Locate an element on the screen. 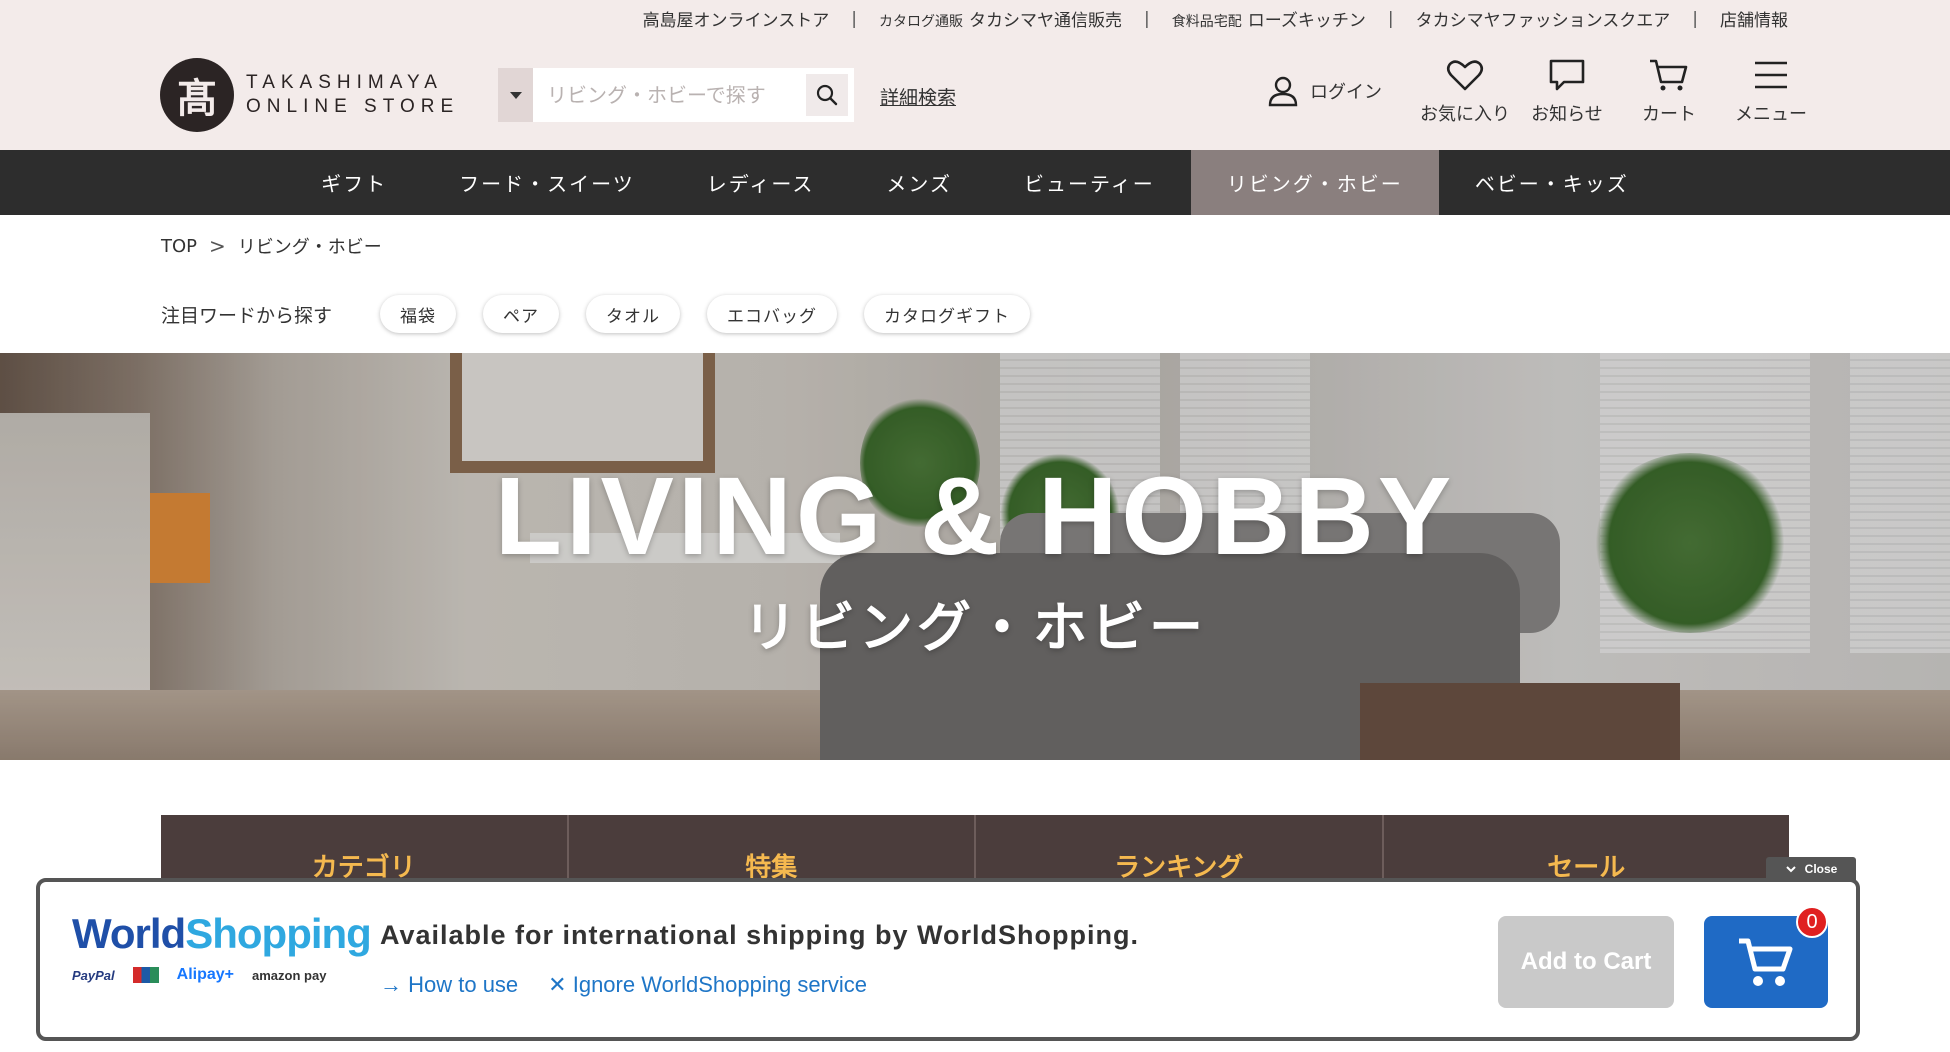  alipay-logo: Alipay+ is located at coordinates (205, 974).